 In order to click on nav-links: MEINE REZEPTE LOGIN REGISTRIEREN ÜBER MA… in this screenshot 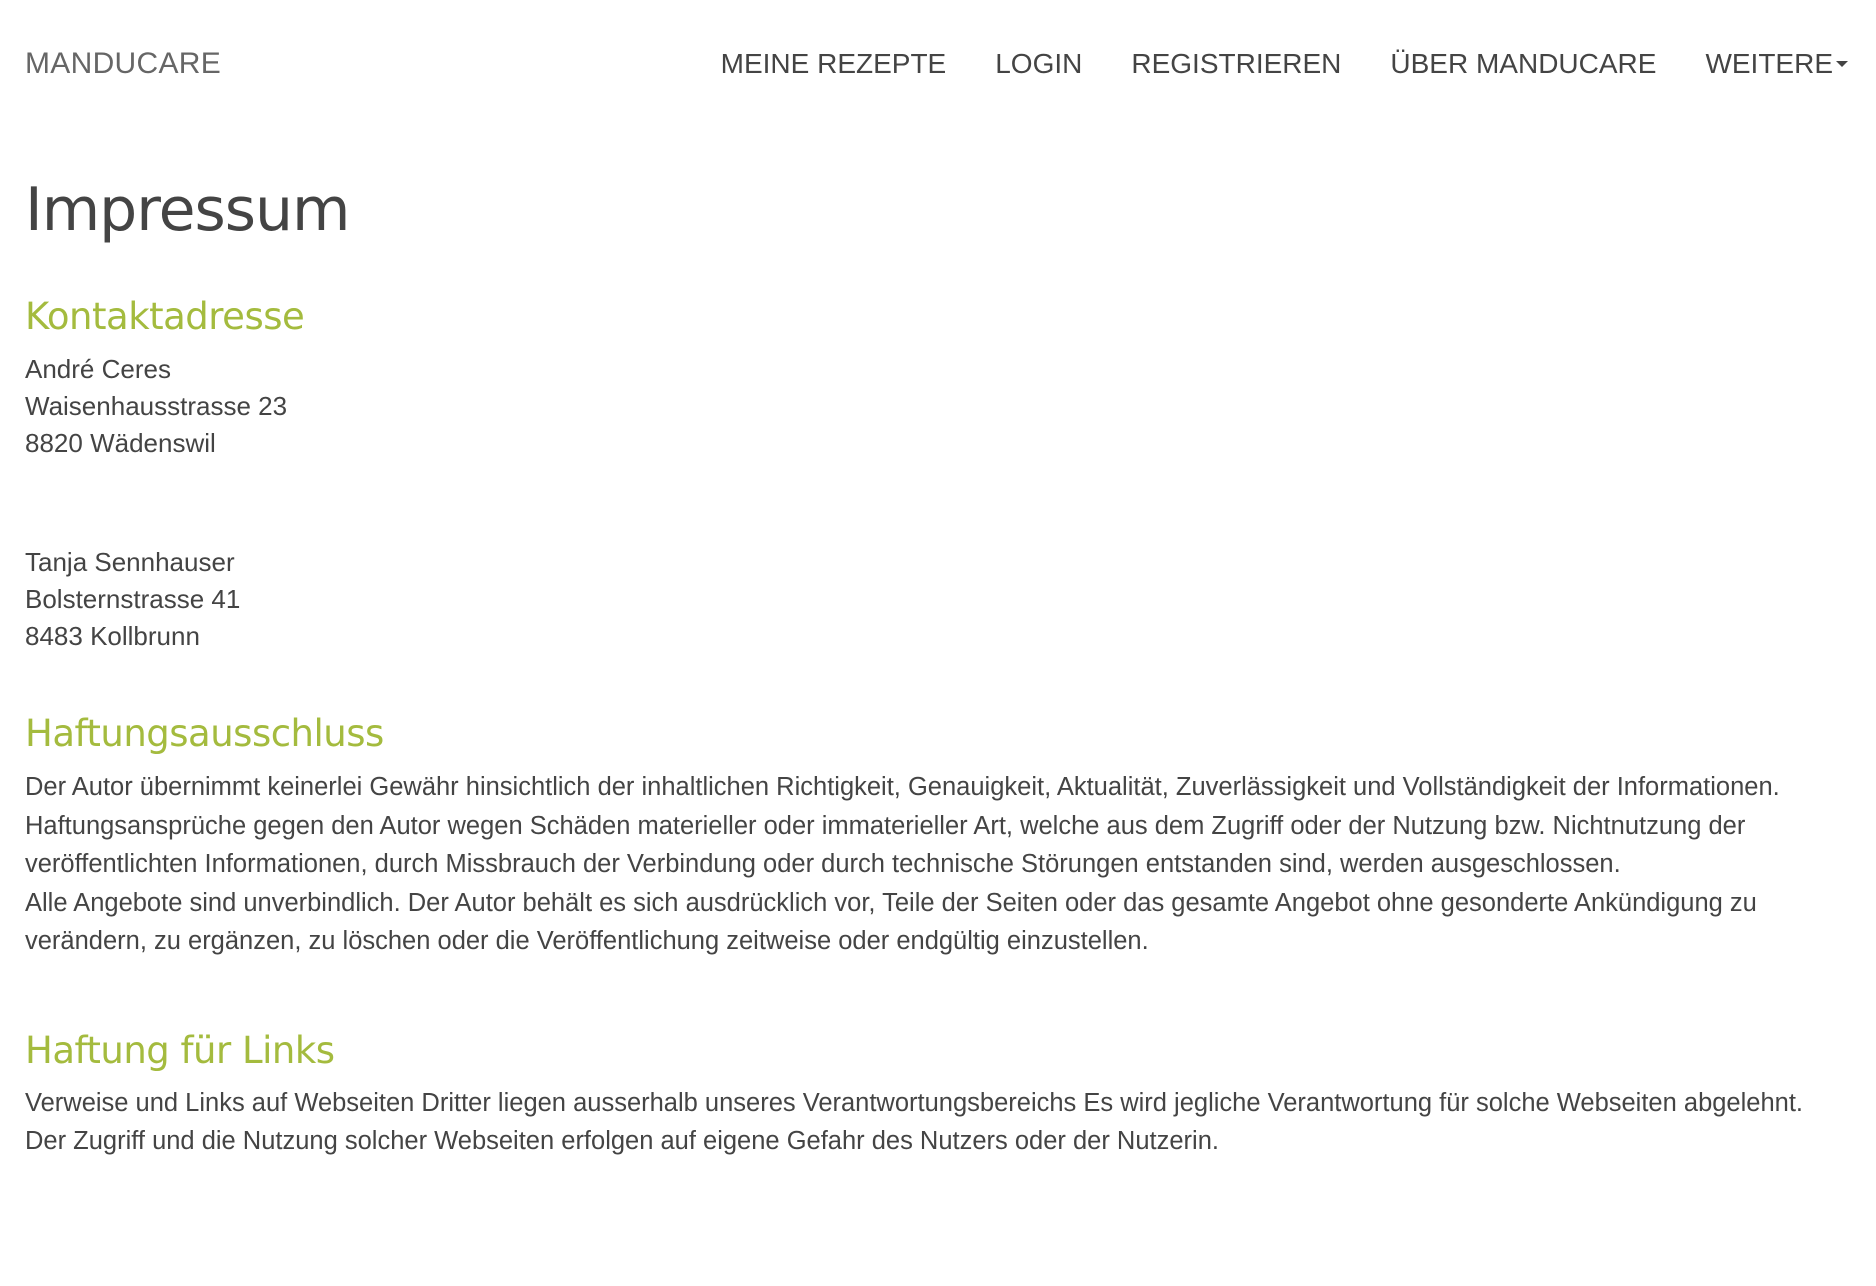, I will do `click(1260, 64)`.